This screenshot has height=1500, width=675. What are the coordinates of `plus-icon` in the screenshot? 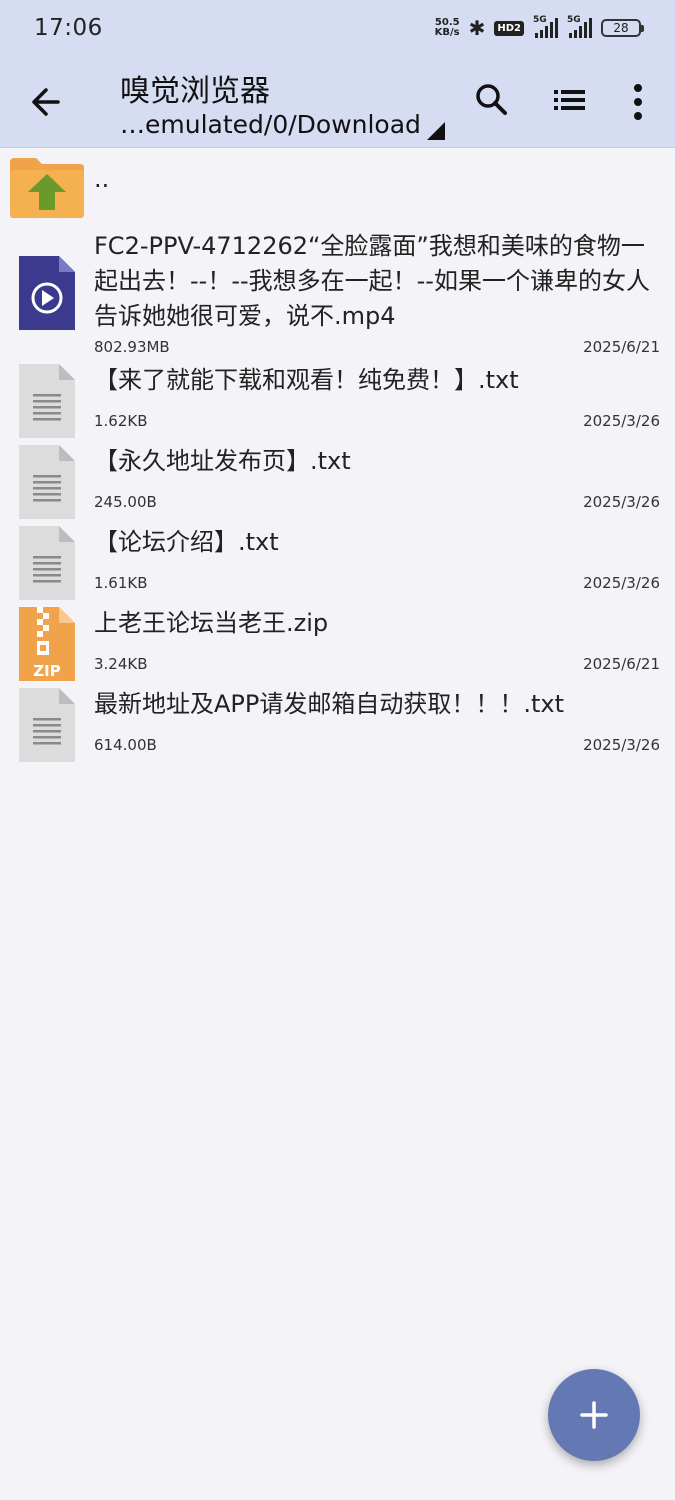 It's located at (594, 1415).